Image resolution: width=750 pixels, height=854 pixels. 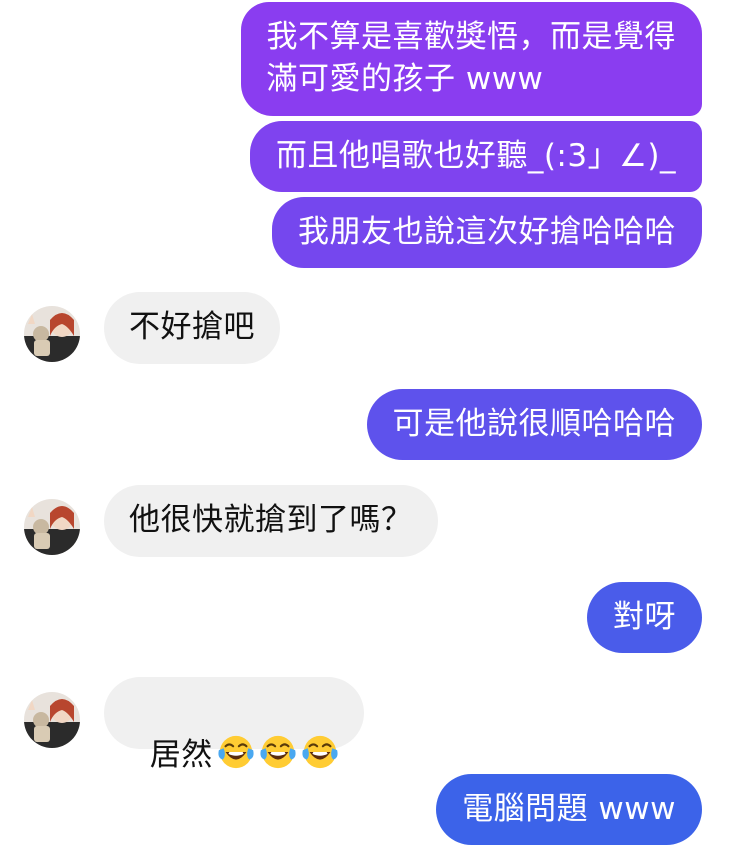 What do you see at coordinates (181, 755) in the screenshot?
I see `message-text: 居然` at bounding box center [181, 755].